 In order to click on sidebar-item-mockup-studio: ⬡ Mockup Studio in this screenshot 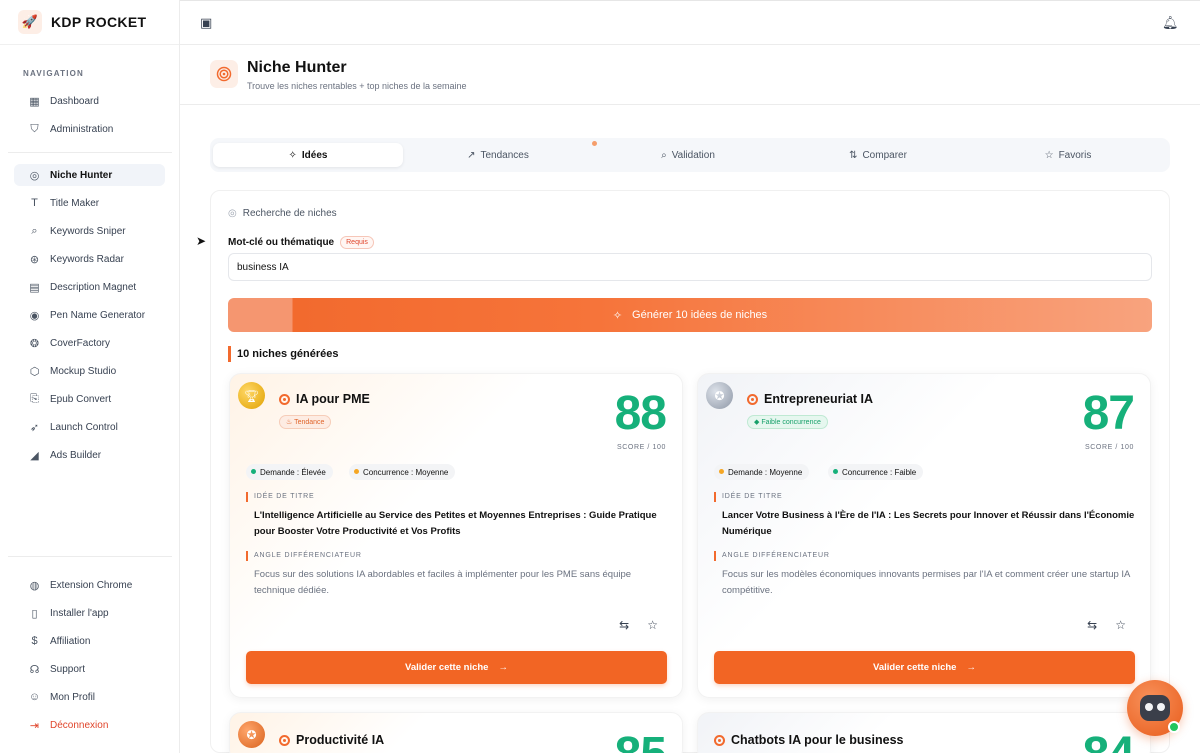, I will do `click(89, 371)`.